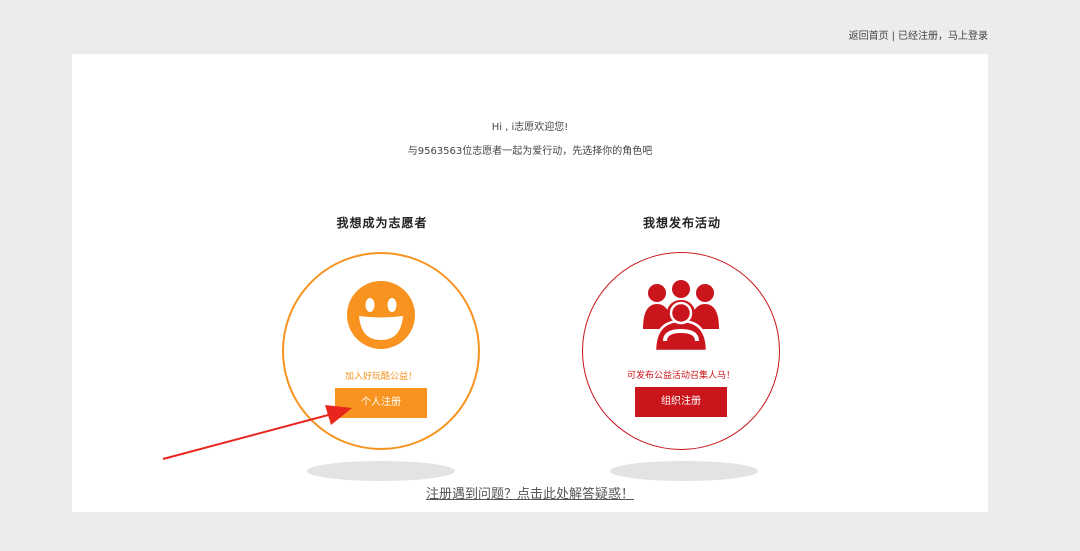  I want to click on role-organization-title: 我想发布活动, so click(681, 223).